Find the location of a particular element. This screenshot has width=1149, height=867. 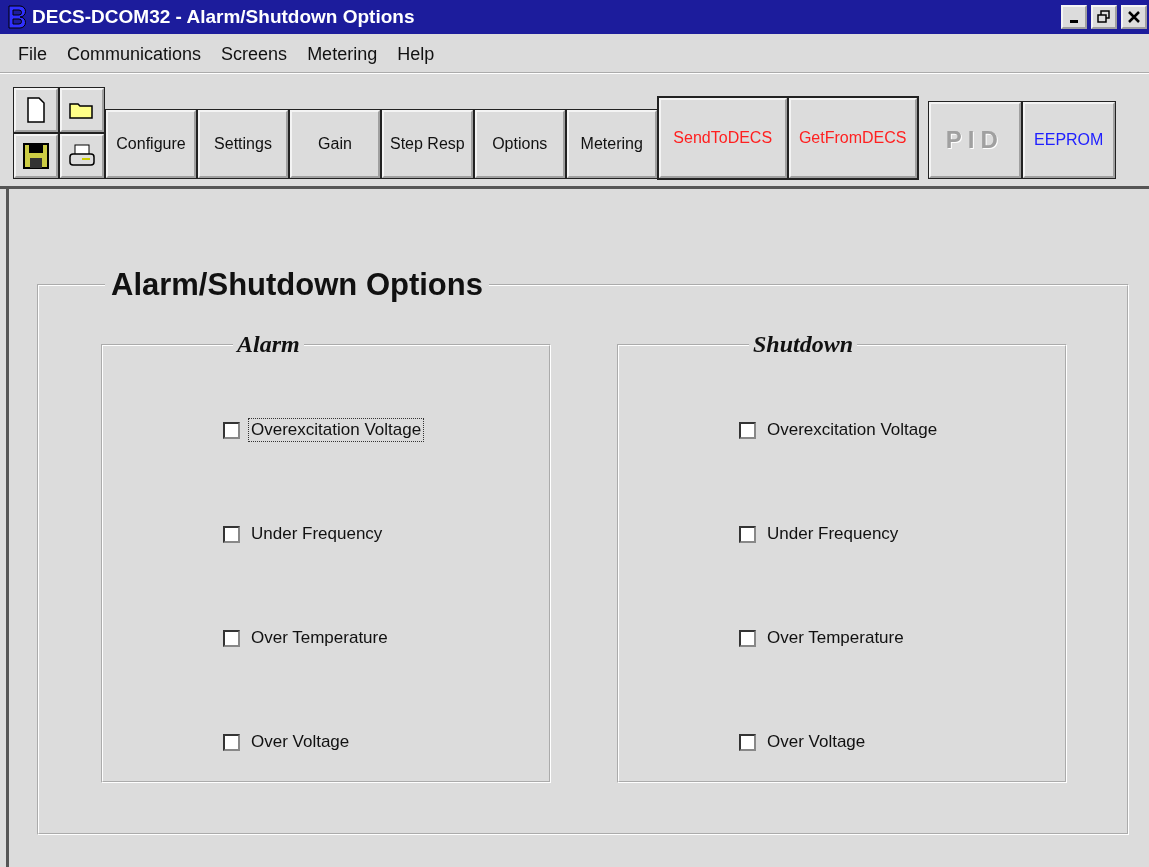

menu-item: Help is located at coordinates (416, 54).